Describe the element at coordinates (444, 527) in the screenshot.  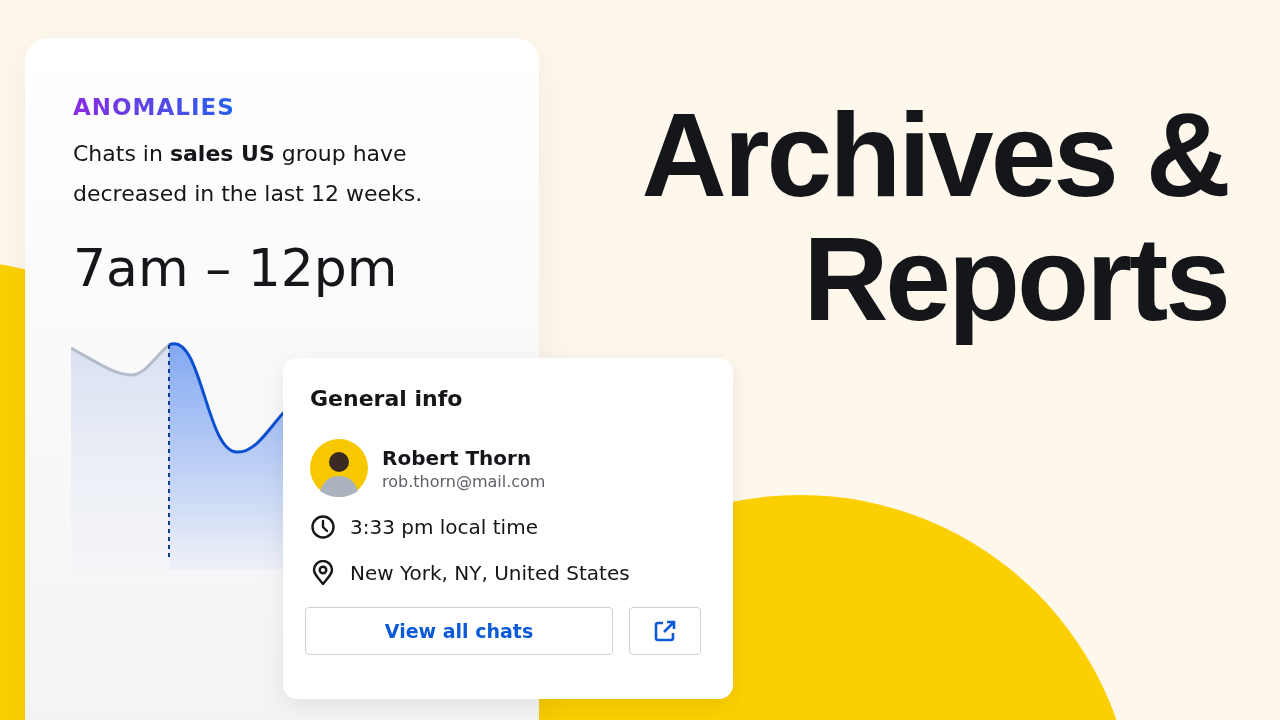
I see `detail-text: 3:33 pm local time` at that location.